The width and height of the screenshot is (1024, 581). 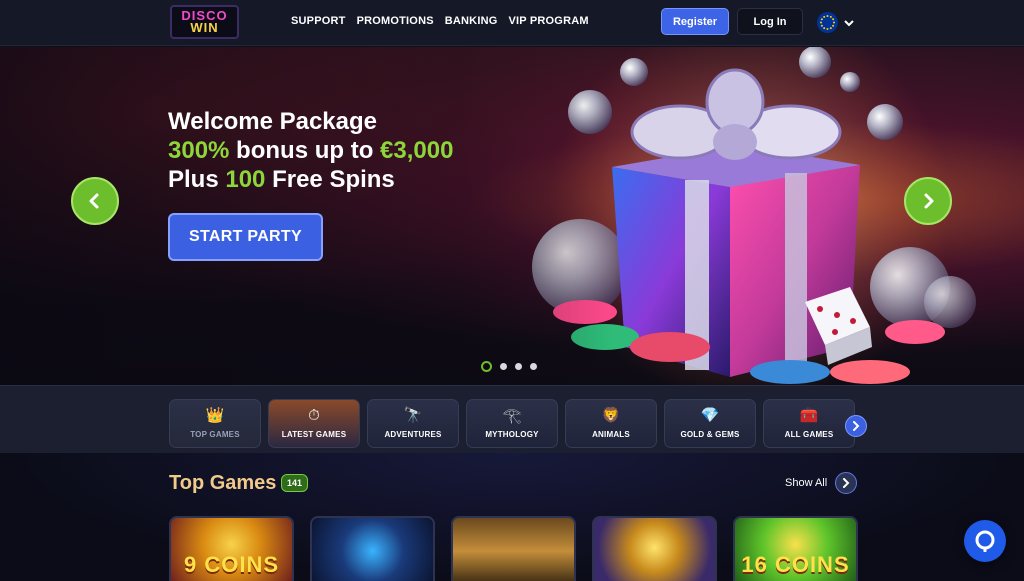 I want to click on section-title: Top Games, so click(x=223, y=483).